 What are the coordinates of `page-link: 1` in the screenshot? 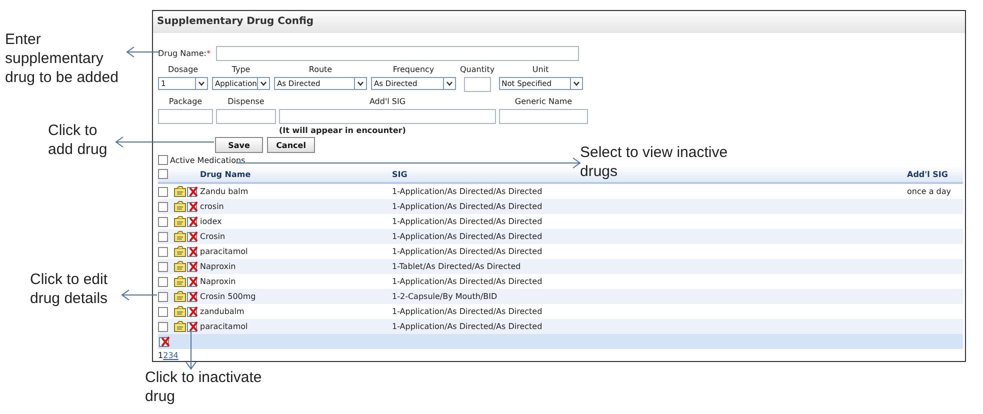 It's located at (161, 356).